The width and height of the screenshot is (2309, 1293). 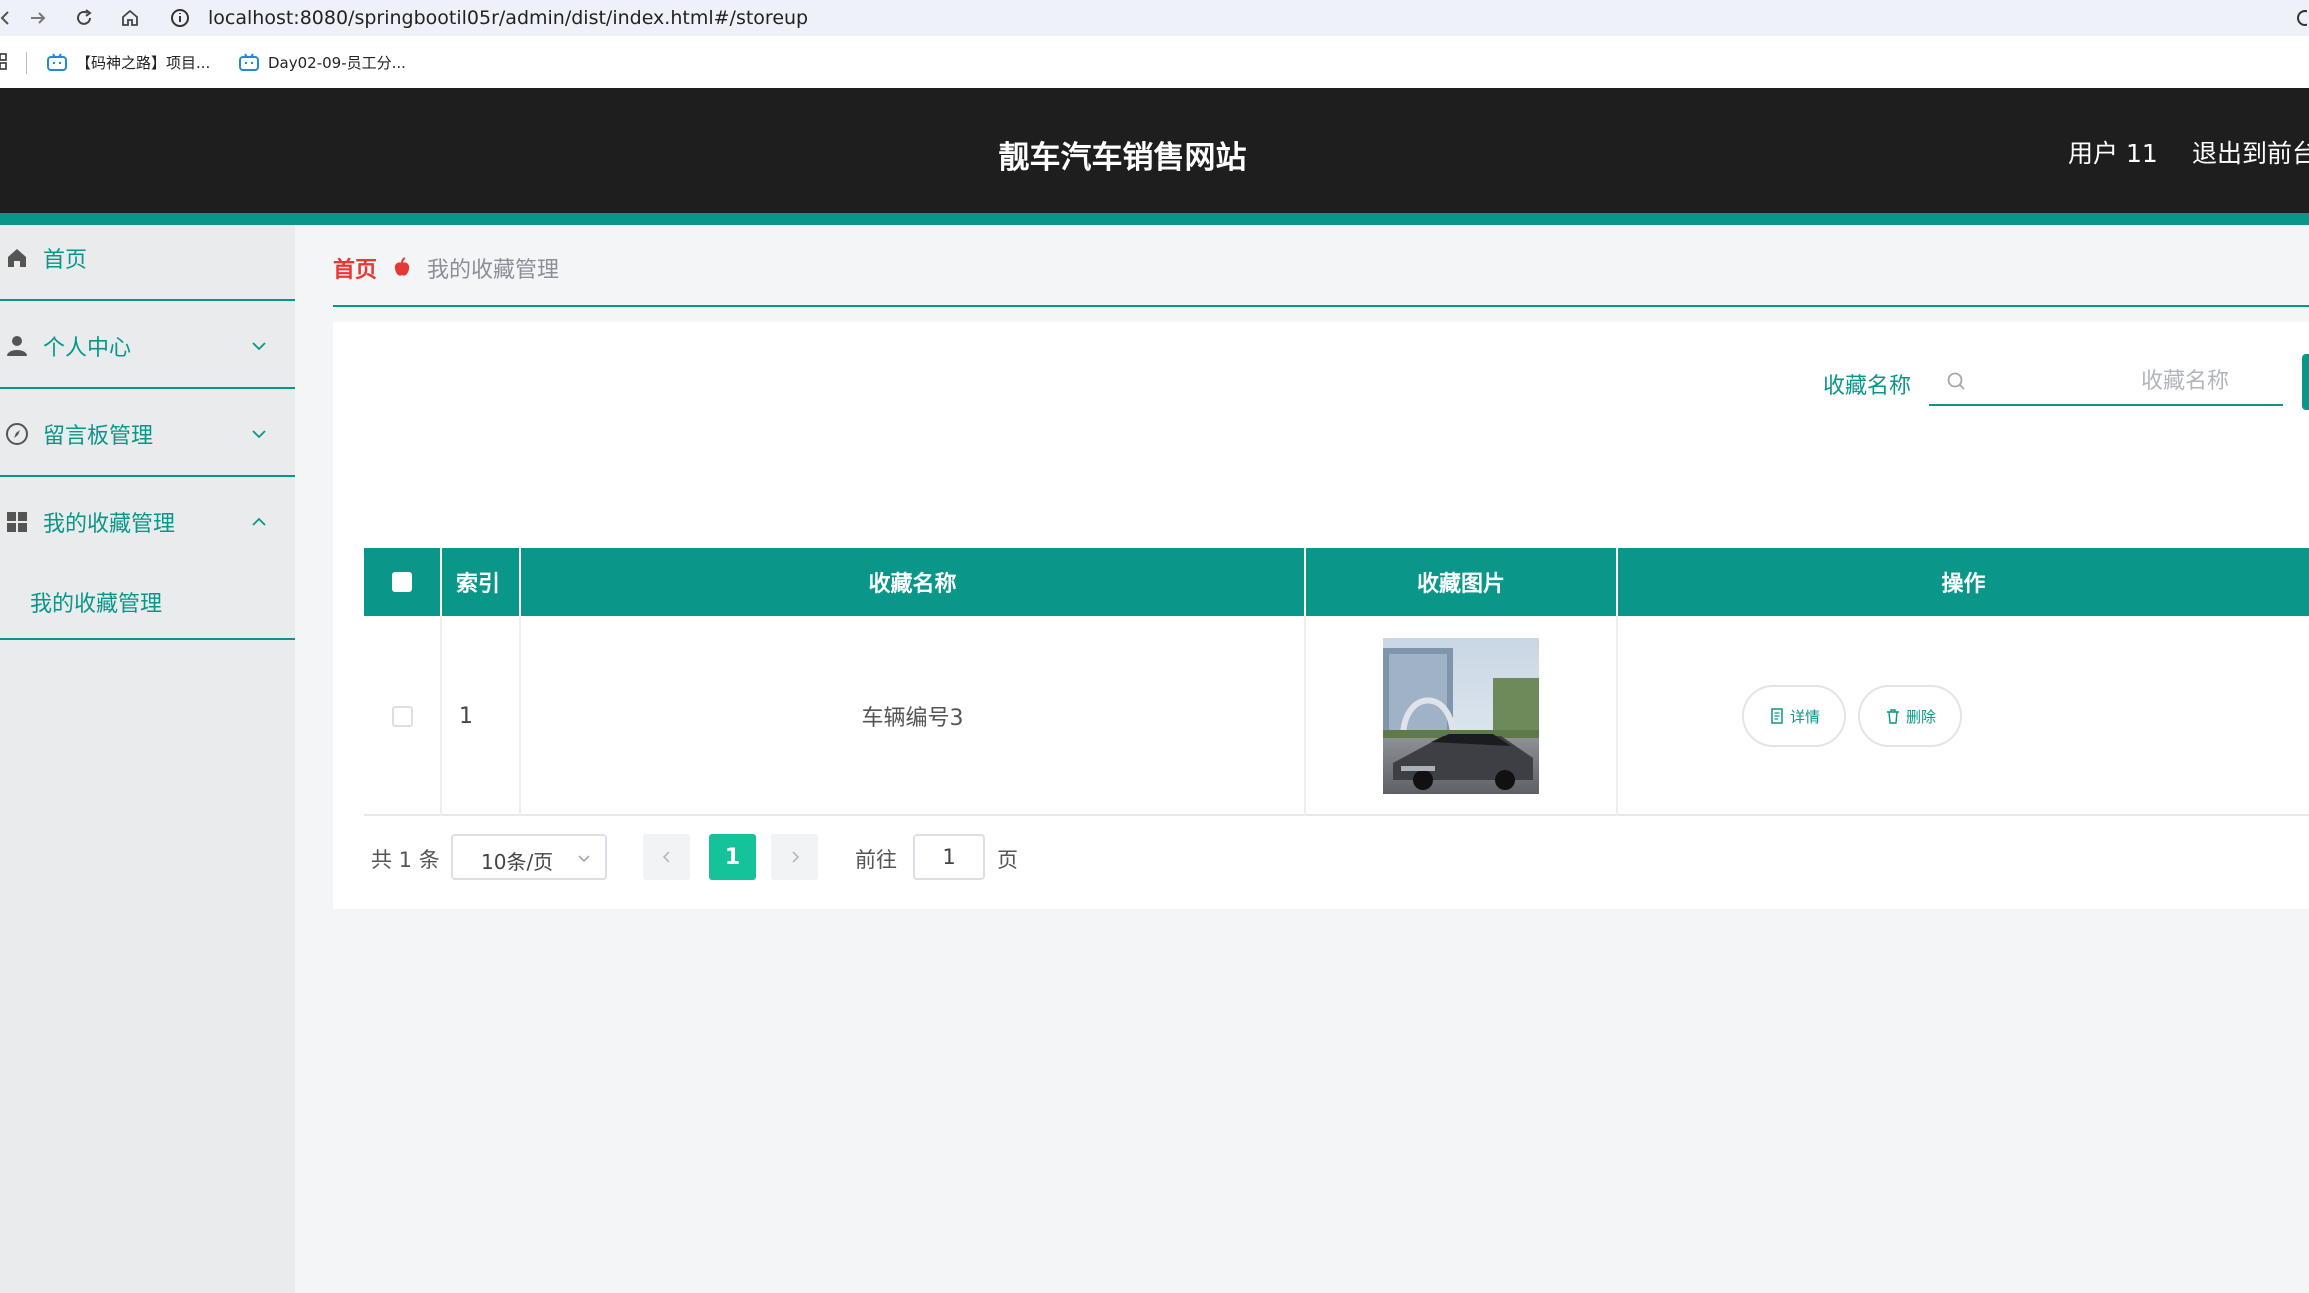 I want to click on column-header-actions: 操作, so click(x=1963, y=584).